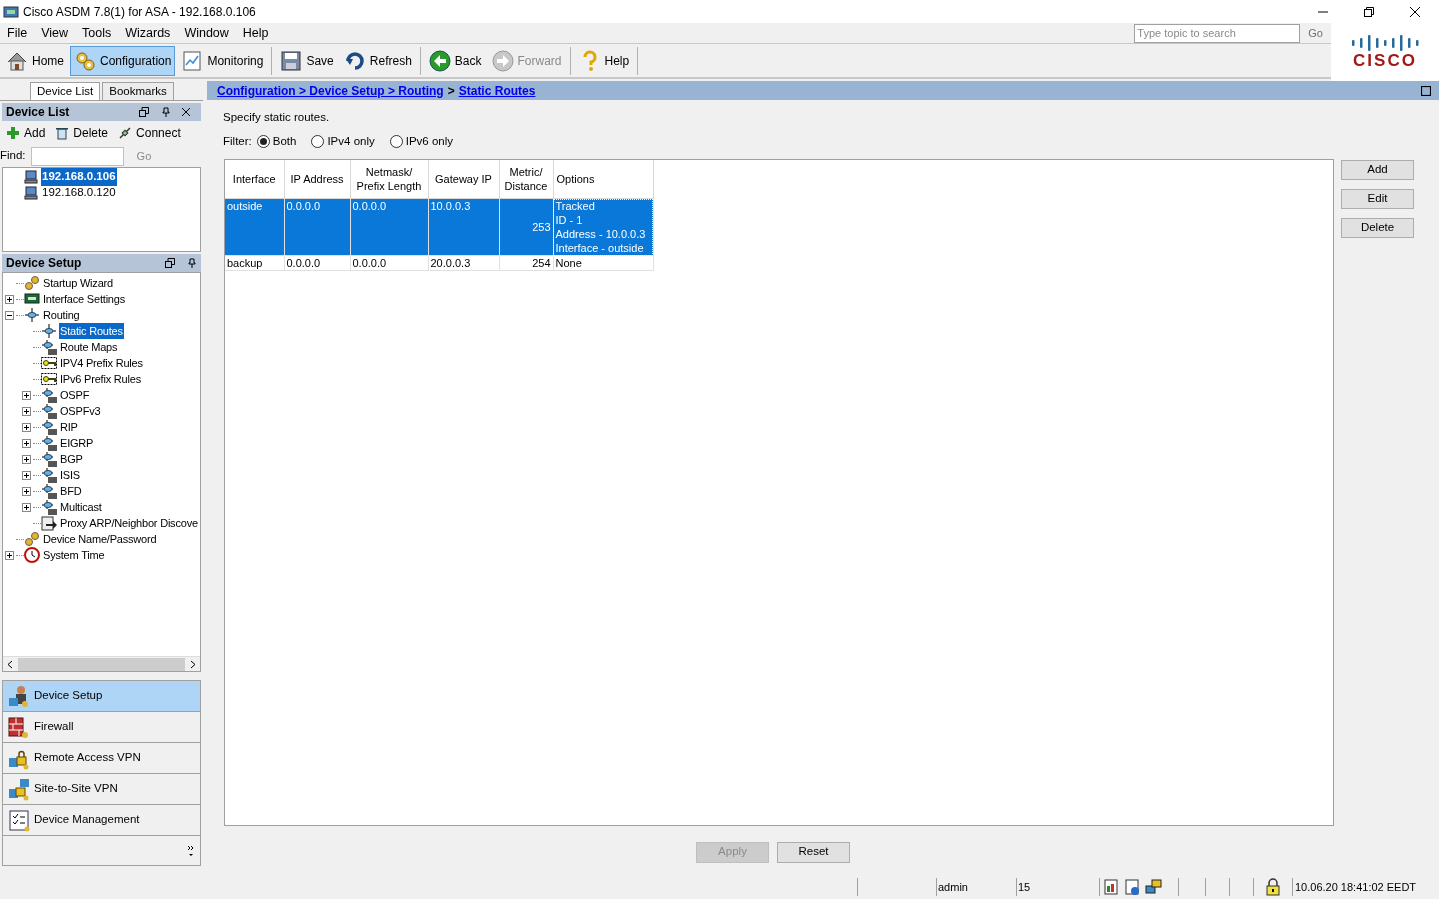 This screenshot has height=899, width=1439. I want to click on tree-item: Proxy ARP/Neighbor Discove, so click(129, 523).